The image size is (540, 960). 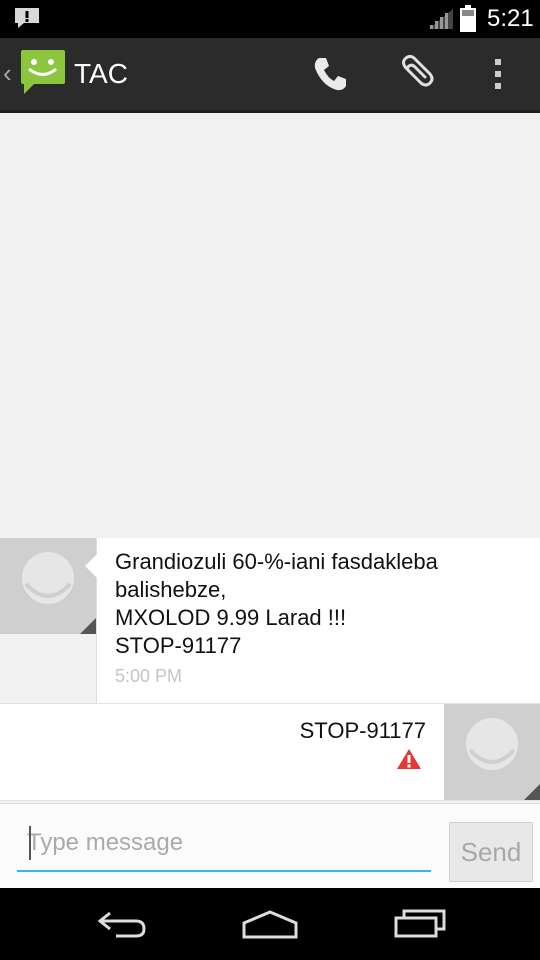 What do you see at coordinates (468, 18) in the screenshot?
I see `battery-icon` at bounding box center [468, 18].